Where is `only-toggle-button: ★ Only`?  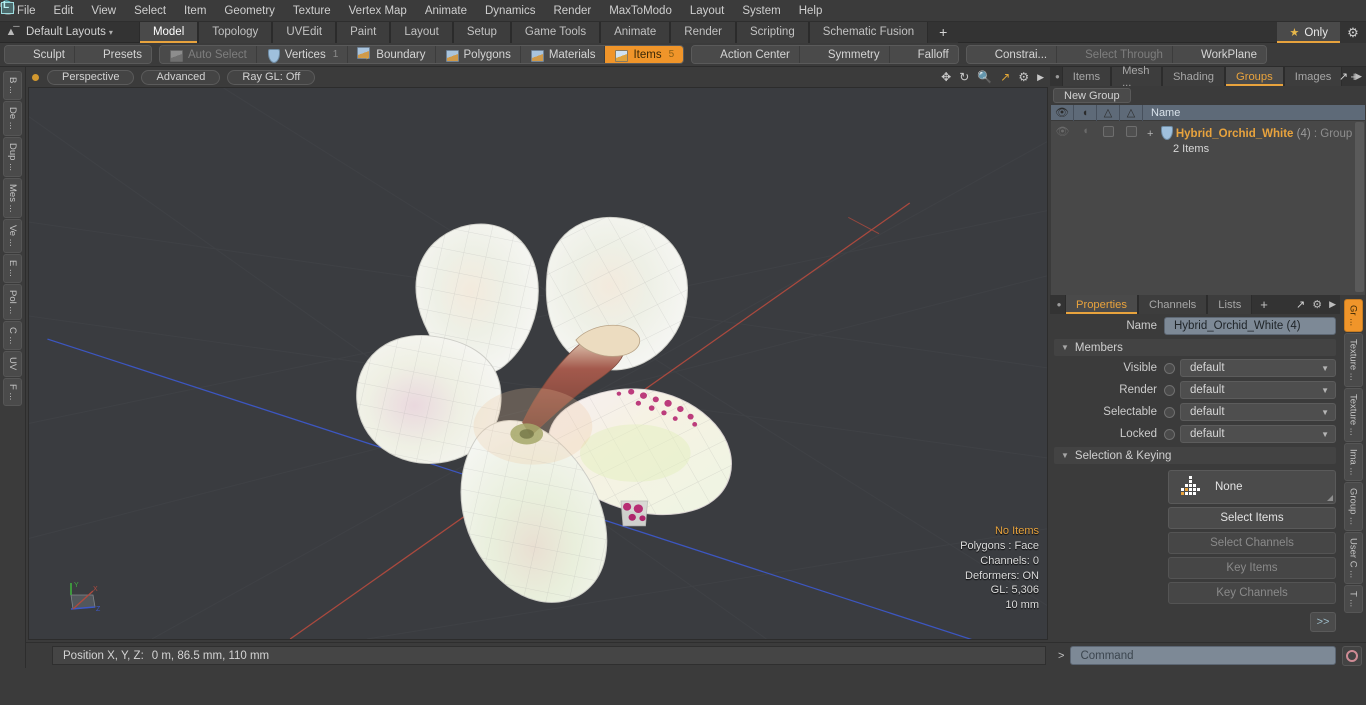 only-toggle-button: ★ Only is located at coordinates (1308, 32).